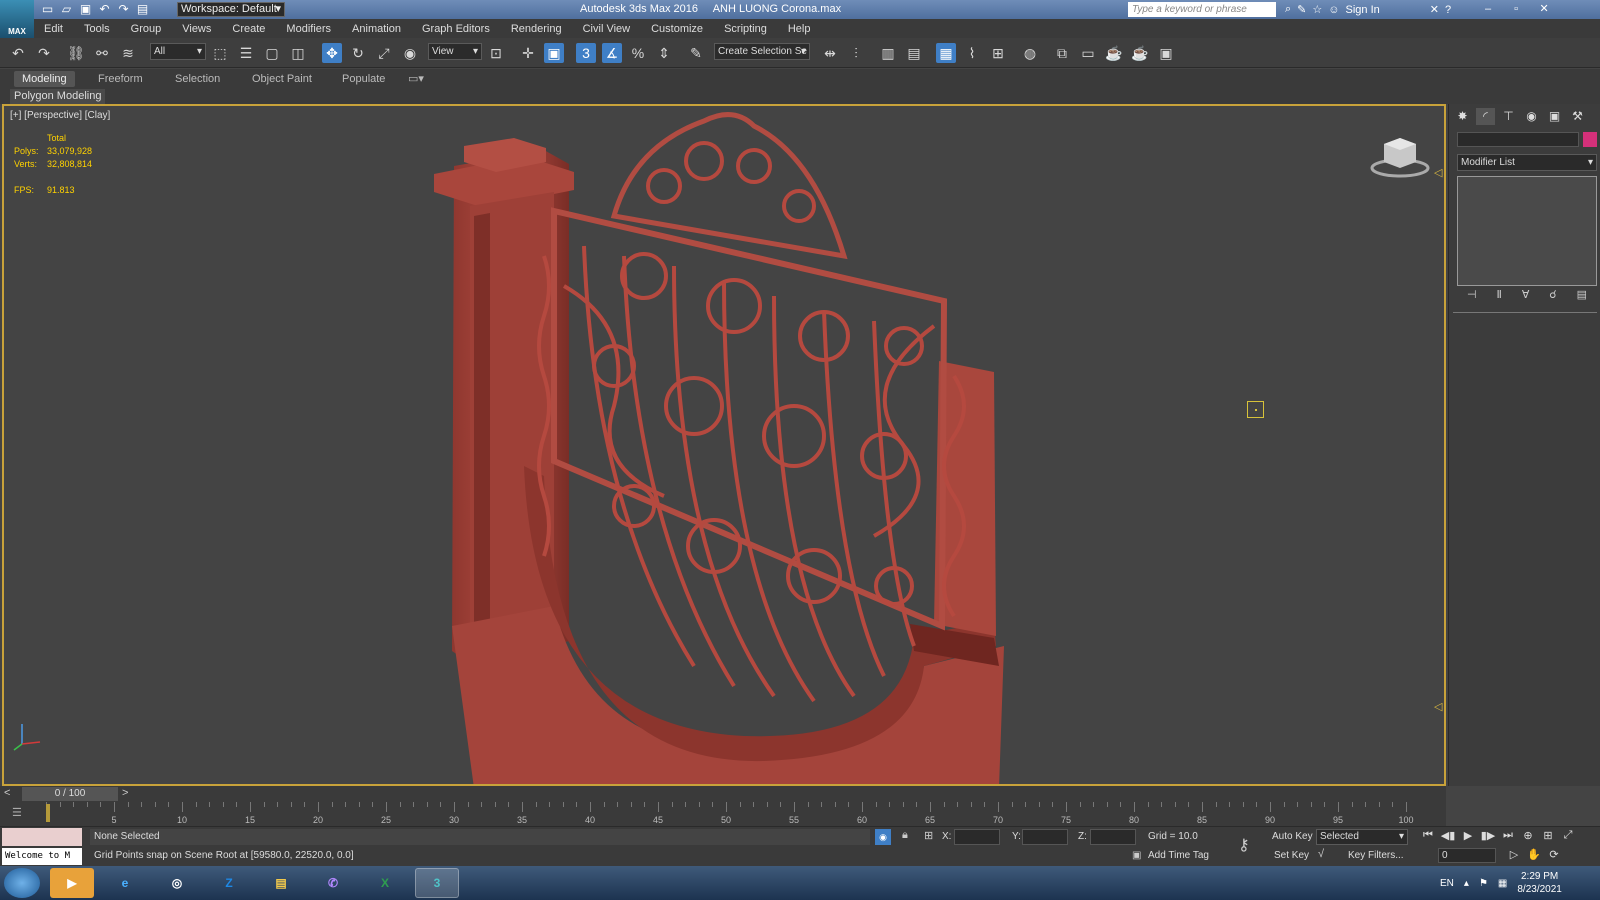 Image resolution: width=1600 pixels, height=900 pixels. What do you see at coordinates (1544, 9) in the screenshot?
I see `close-icon: ✕` at bounding box center [1544, 9].